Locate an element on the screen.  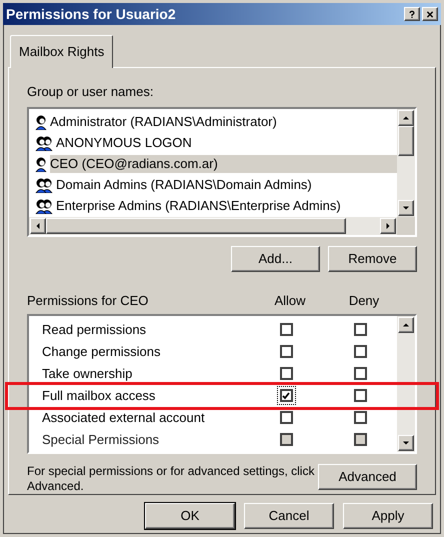
permission-label: Associated external account is located at coordinates (124, 417).